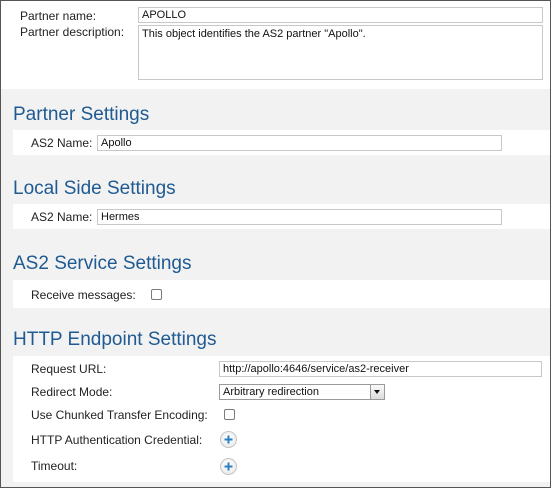 This screenshot has height=488, width=551. I want to click on receive-messages-checkbox, so click(156, 294).